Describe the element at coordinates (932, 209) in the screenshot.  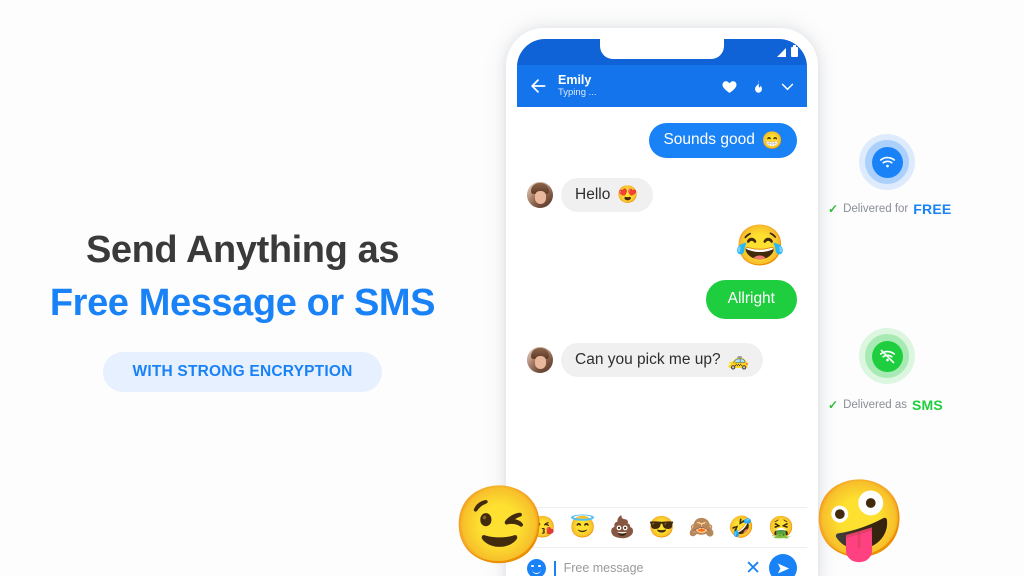
I see `delivery-highlight: FREE` at that location.